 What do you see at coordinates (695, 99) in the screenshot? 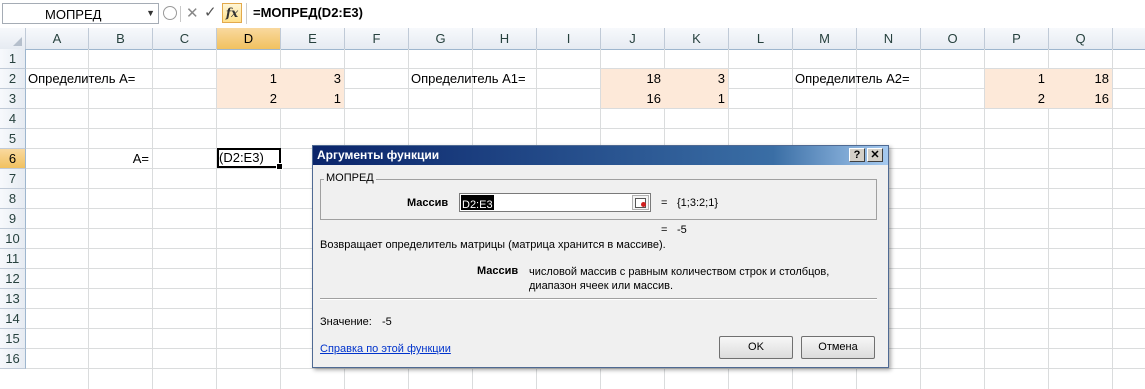
I see `cell-k3: 1` at bounding box center [695, 99].